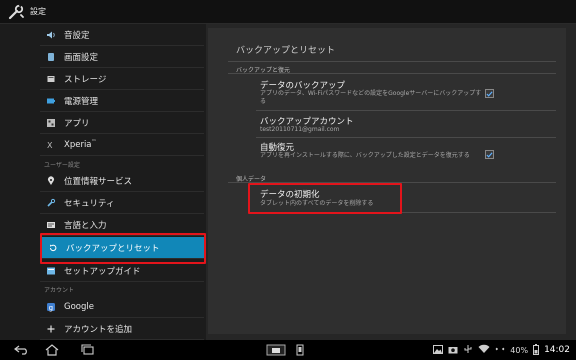 The height and width of the screenshot is (360, 576). What do you see at coordinates (122, 145) in the screenshot?
I see `sidebar-item-xperia: X Xperia™` at bounding box center [122, 145].